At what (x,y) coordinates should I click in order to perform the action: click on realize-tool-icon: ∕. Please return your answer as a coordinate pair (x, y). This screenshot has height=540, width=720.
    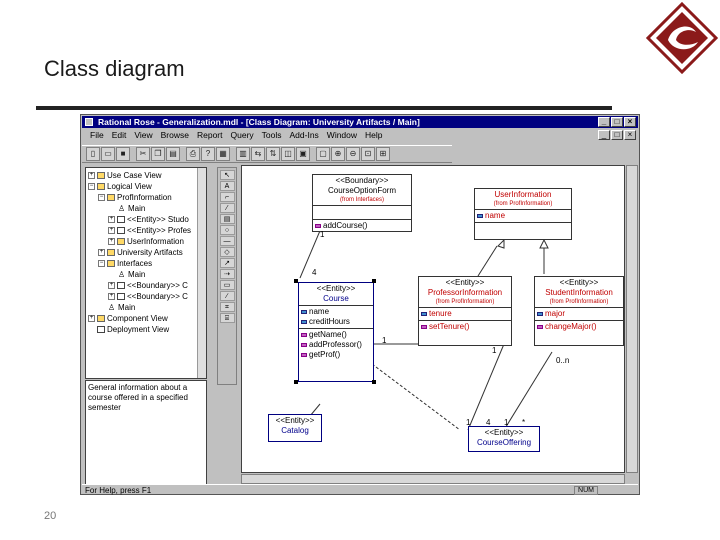
    Looking at the image, I should click on (227, 296).